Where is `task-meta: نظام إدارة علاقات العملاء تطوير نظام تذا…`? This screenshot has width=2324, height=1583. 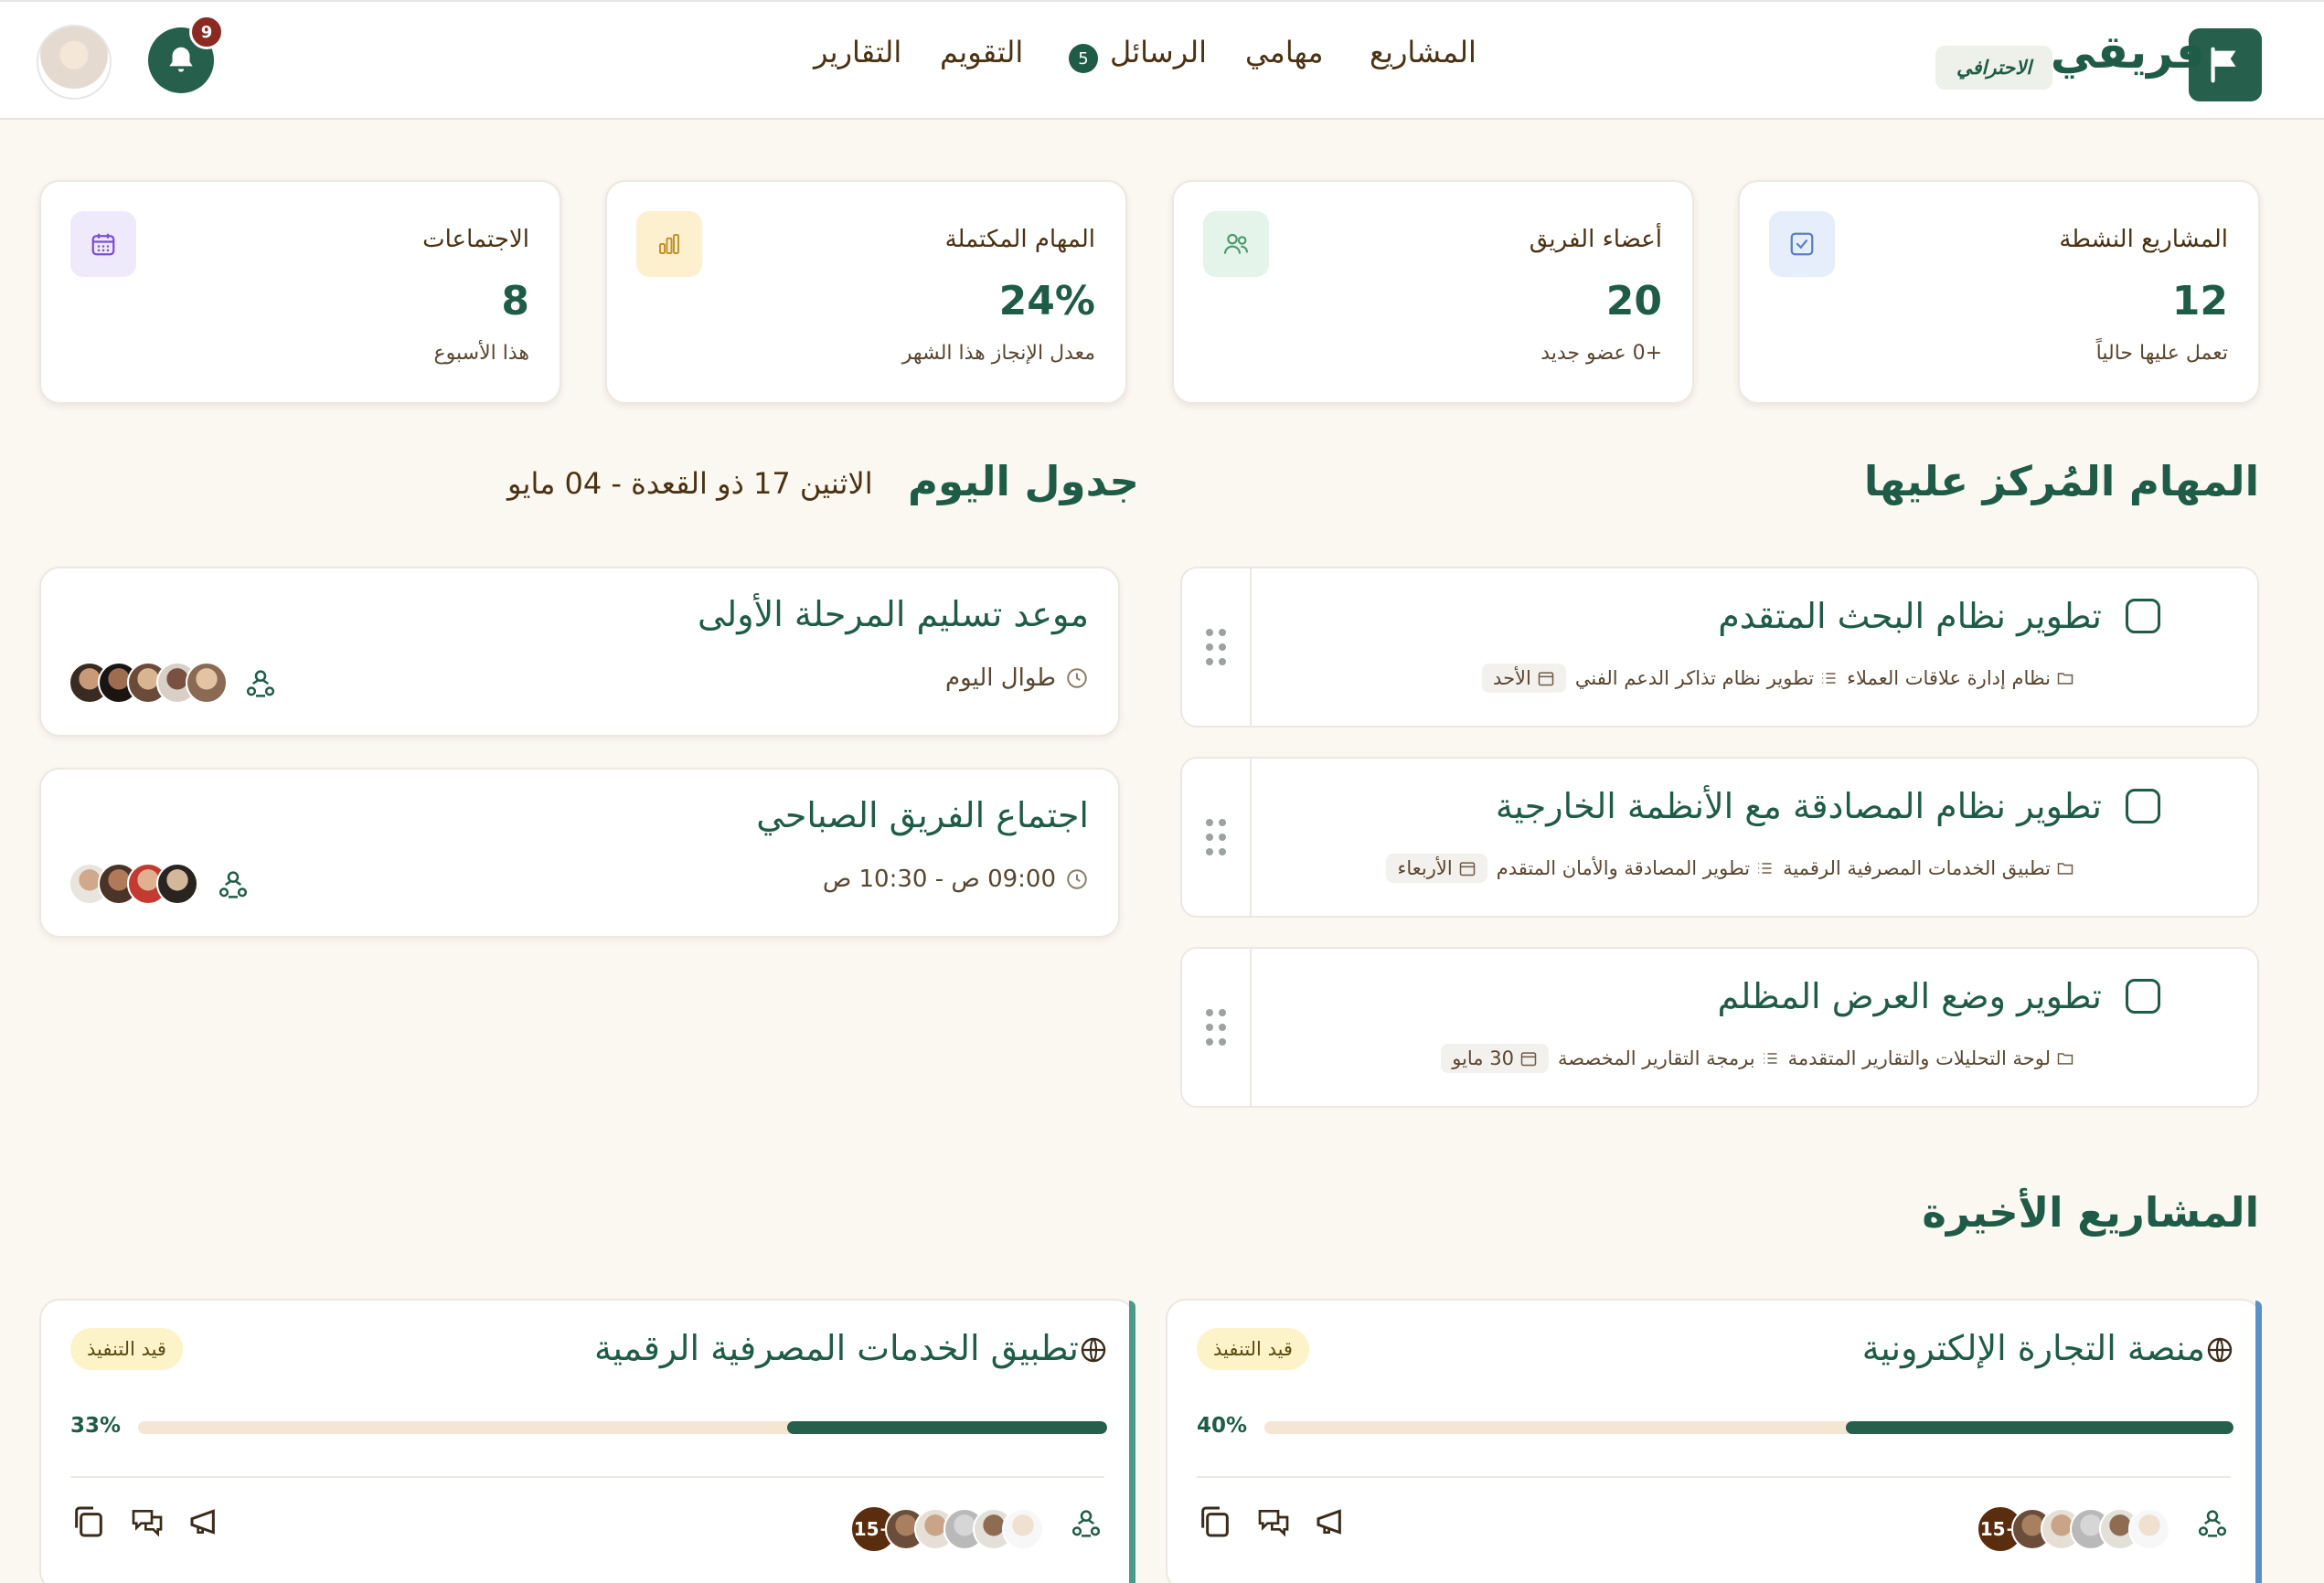 task-meta: نظام إدارة علاقات العملاء تطوير نظام تذا… is located at coordinates (1778, 679).